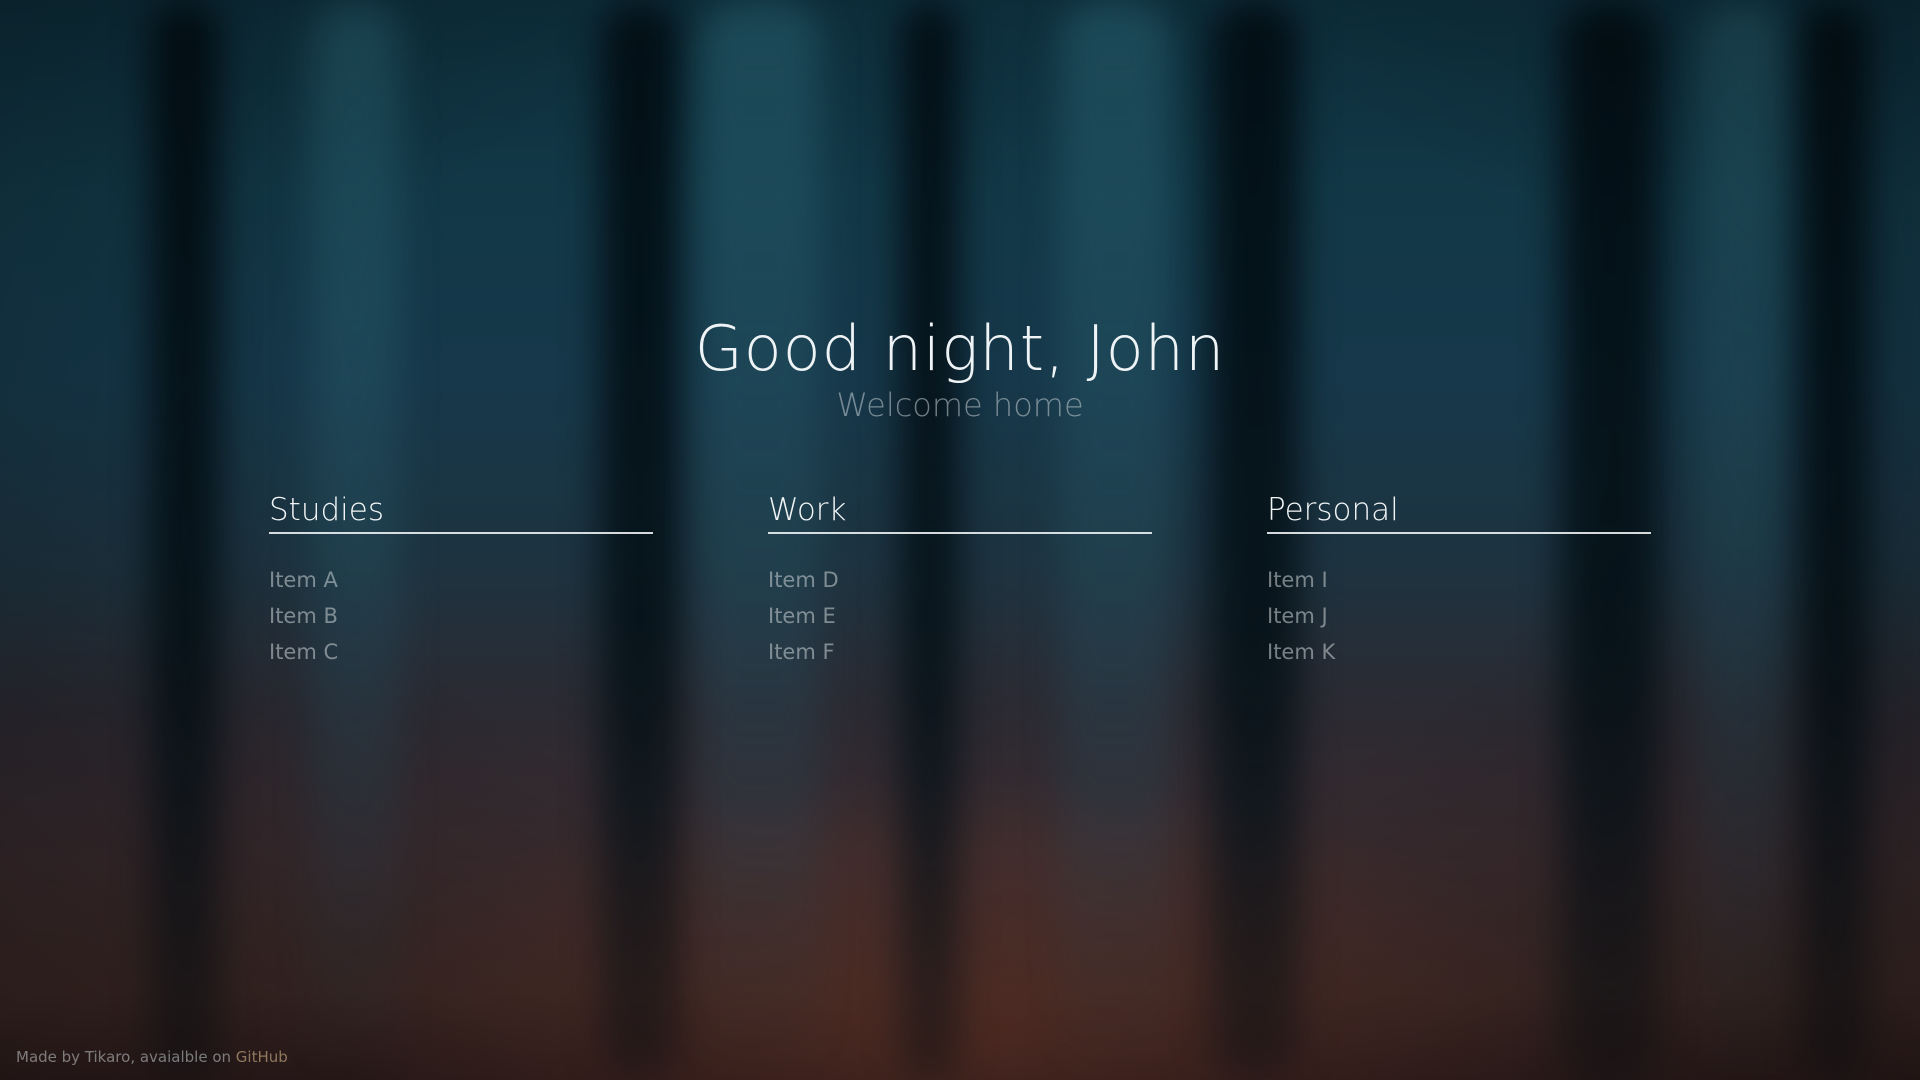  Describe the element at coordinates (126, 1057) in the screenshot. I see `footer-text: Made by Tikaro, avaialble on` at that location.